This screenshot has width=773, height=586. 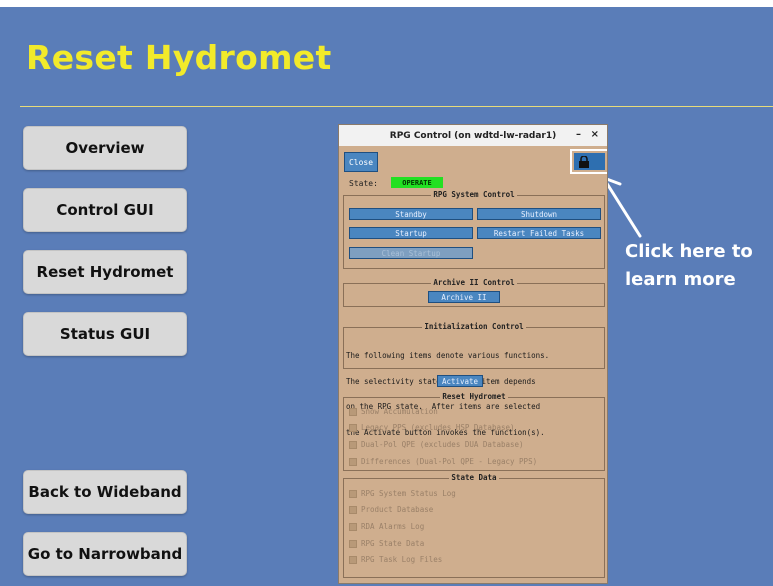 I want to click on state-data-title: State Data, so click(x=474, y=477).